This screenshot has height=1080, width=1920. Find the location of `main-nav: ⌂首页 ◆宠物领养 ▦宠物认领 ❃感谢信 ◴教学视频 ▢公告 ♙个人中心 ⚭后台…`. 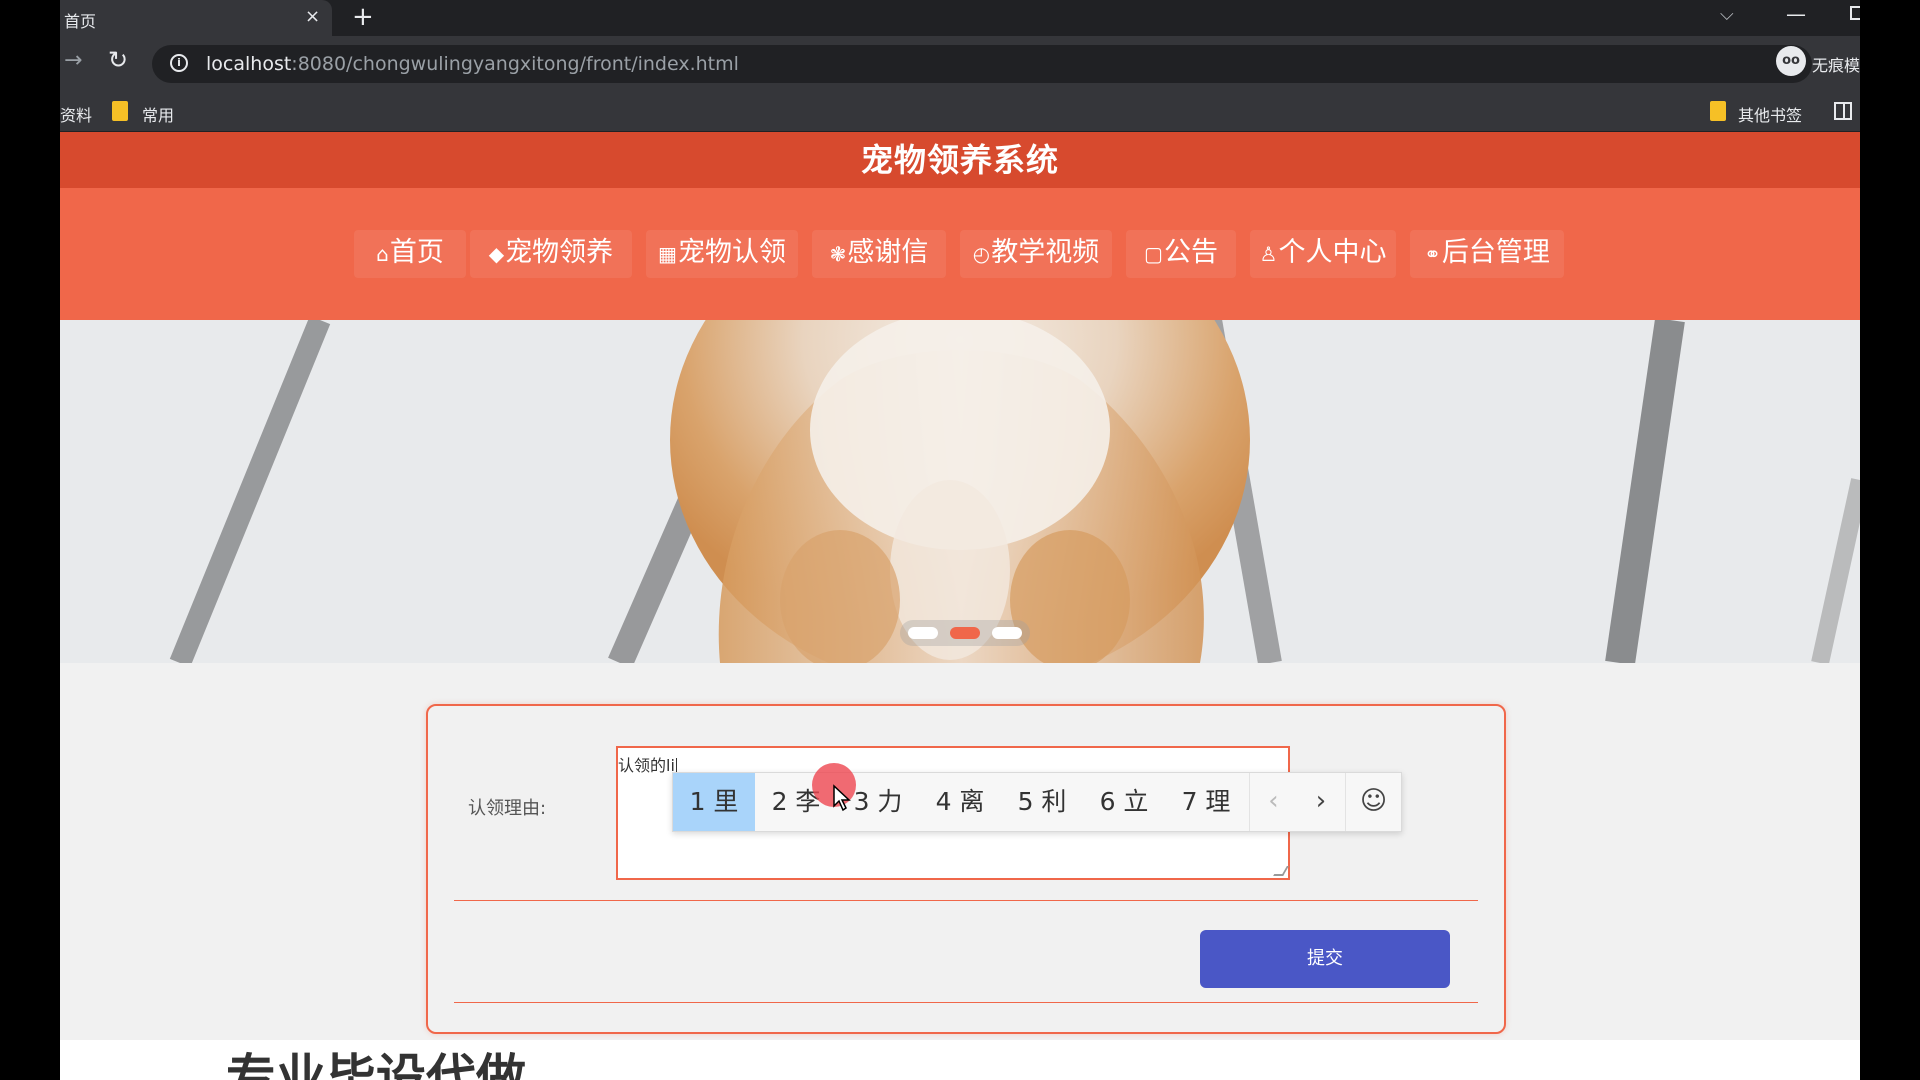

main-nav: ⌂首页 ◆宠物领养 ▦宠物认领 ❃感谢信 ◴教学视频 ▢公告 ♙个人中心 ⚭后台… is located at coordinates (960, 254).